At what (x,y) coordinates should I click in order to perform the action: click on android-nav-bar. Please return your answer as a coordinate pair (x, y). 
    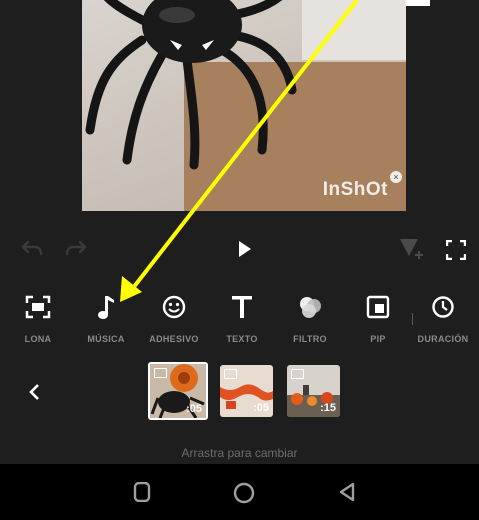
    Looking at the image, I should click on (239, 492).